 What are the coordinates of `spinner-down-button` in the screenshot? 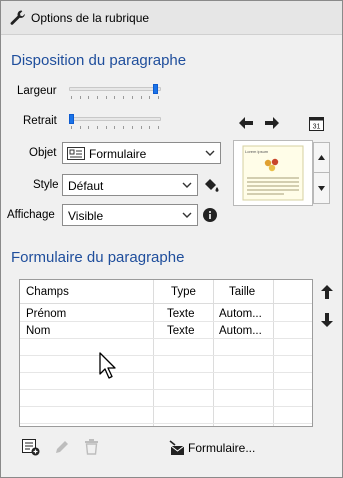 It's located at (321, 188).